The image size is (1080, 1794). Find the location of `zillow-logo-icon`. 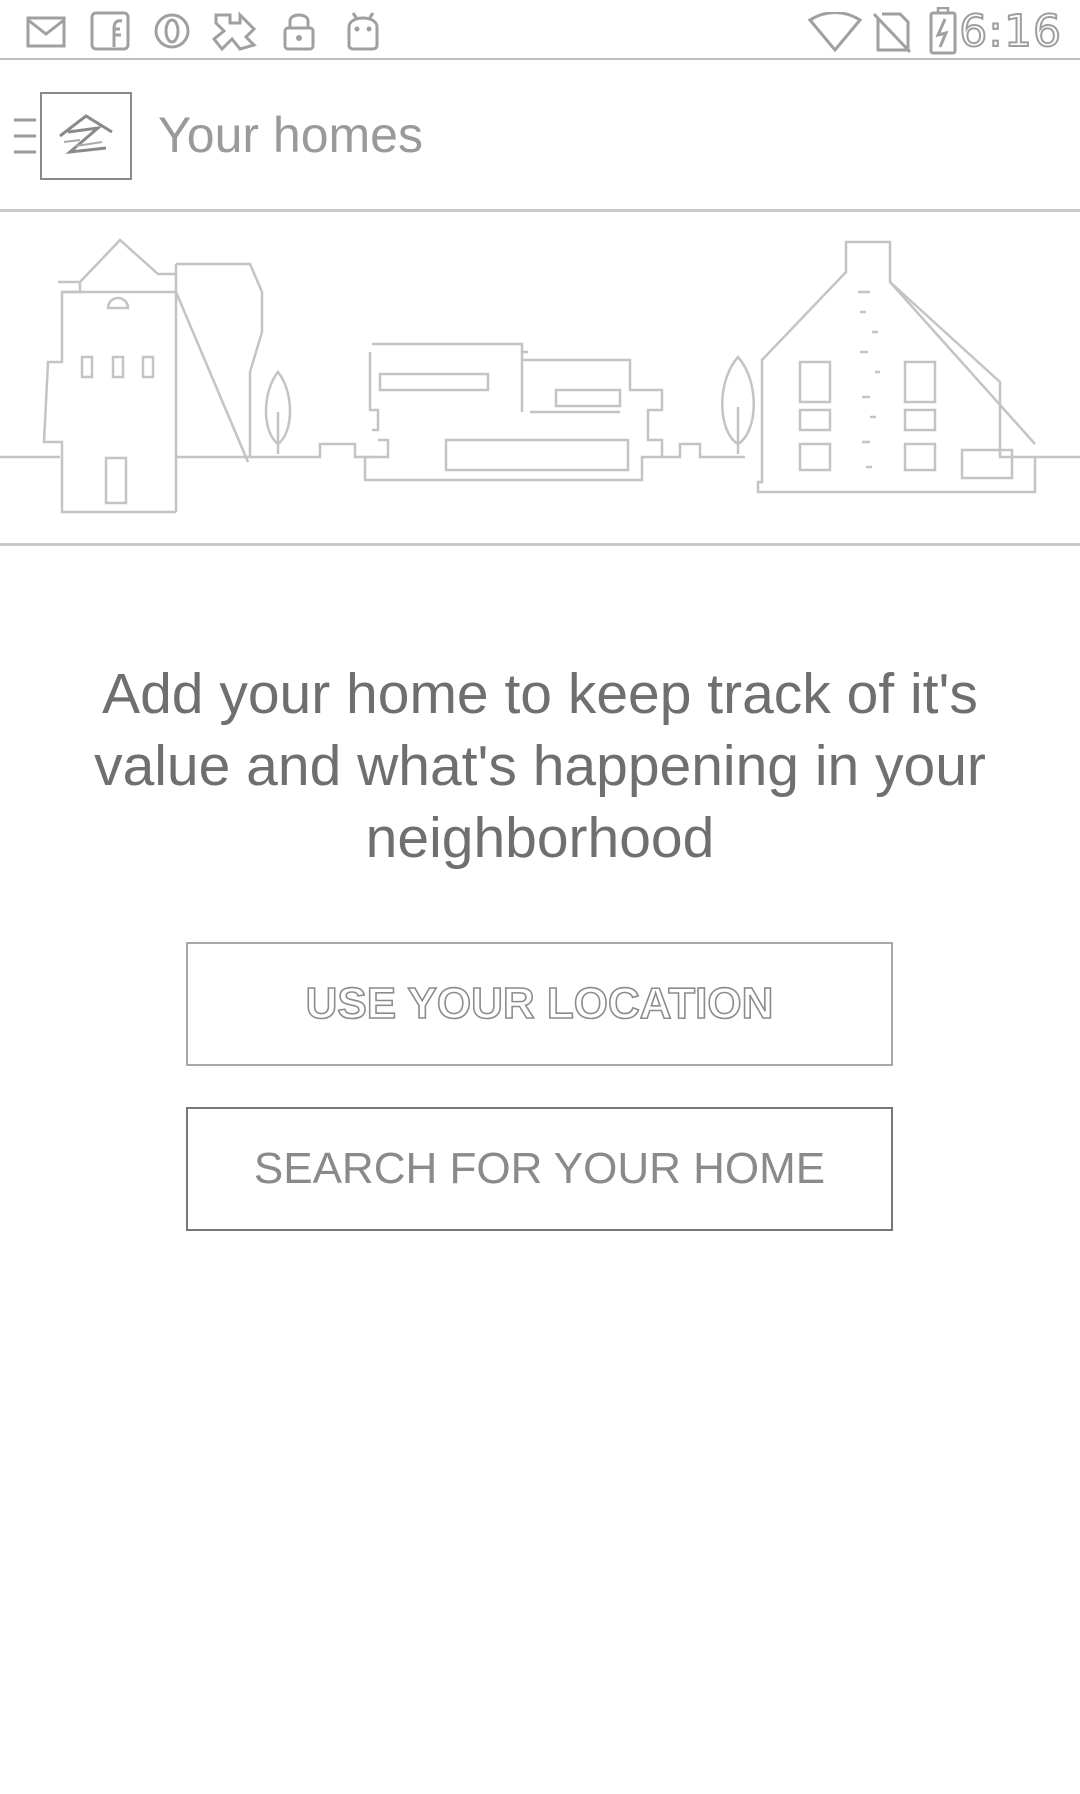

zillow-logo-icon is located at coordinates (86, 134).